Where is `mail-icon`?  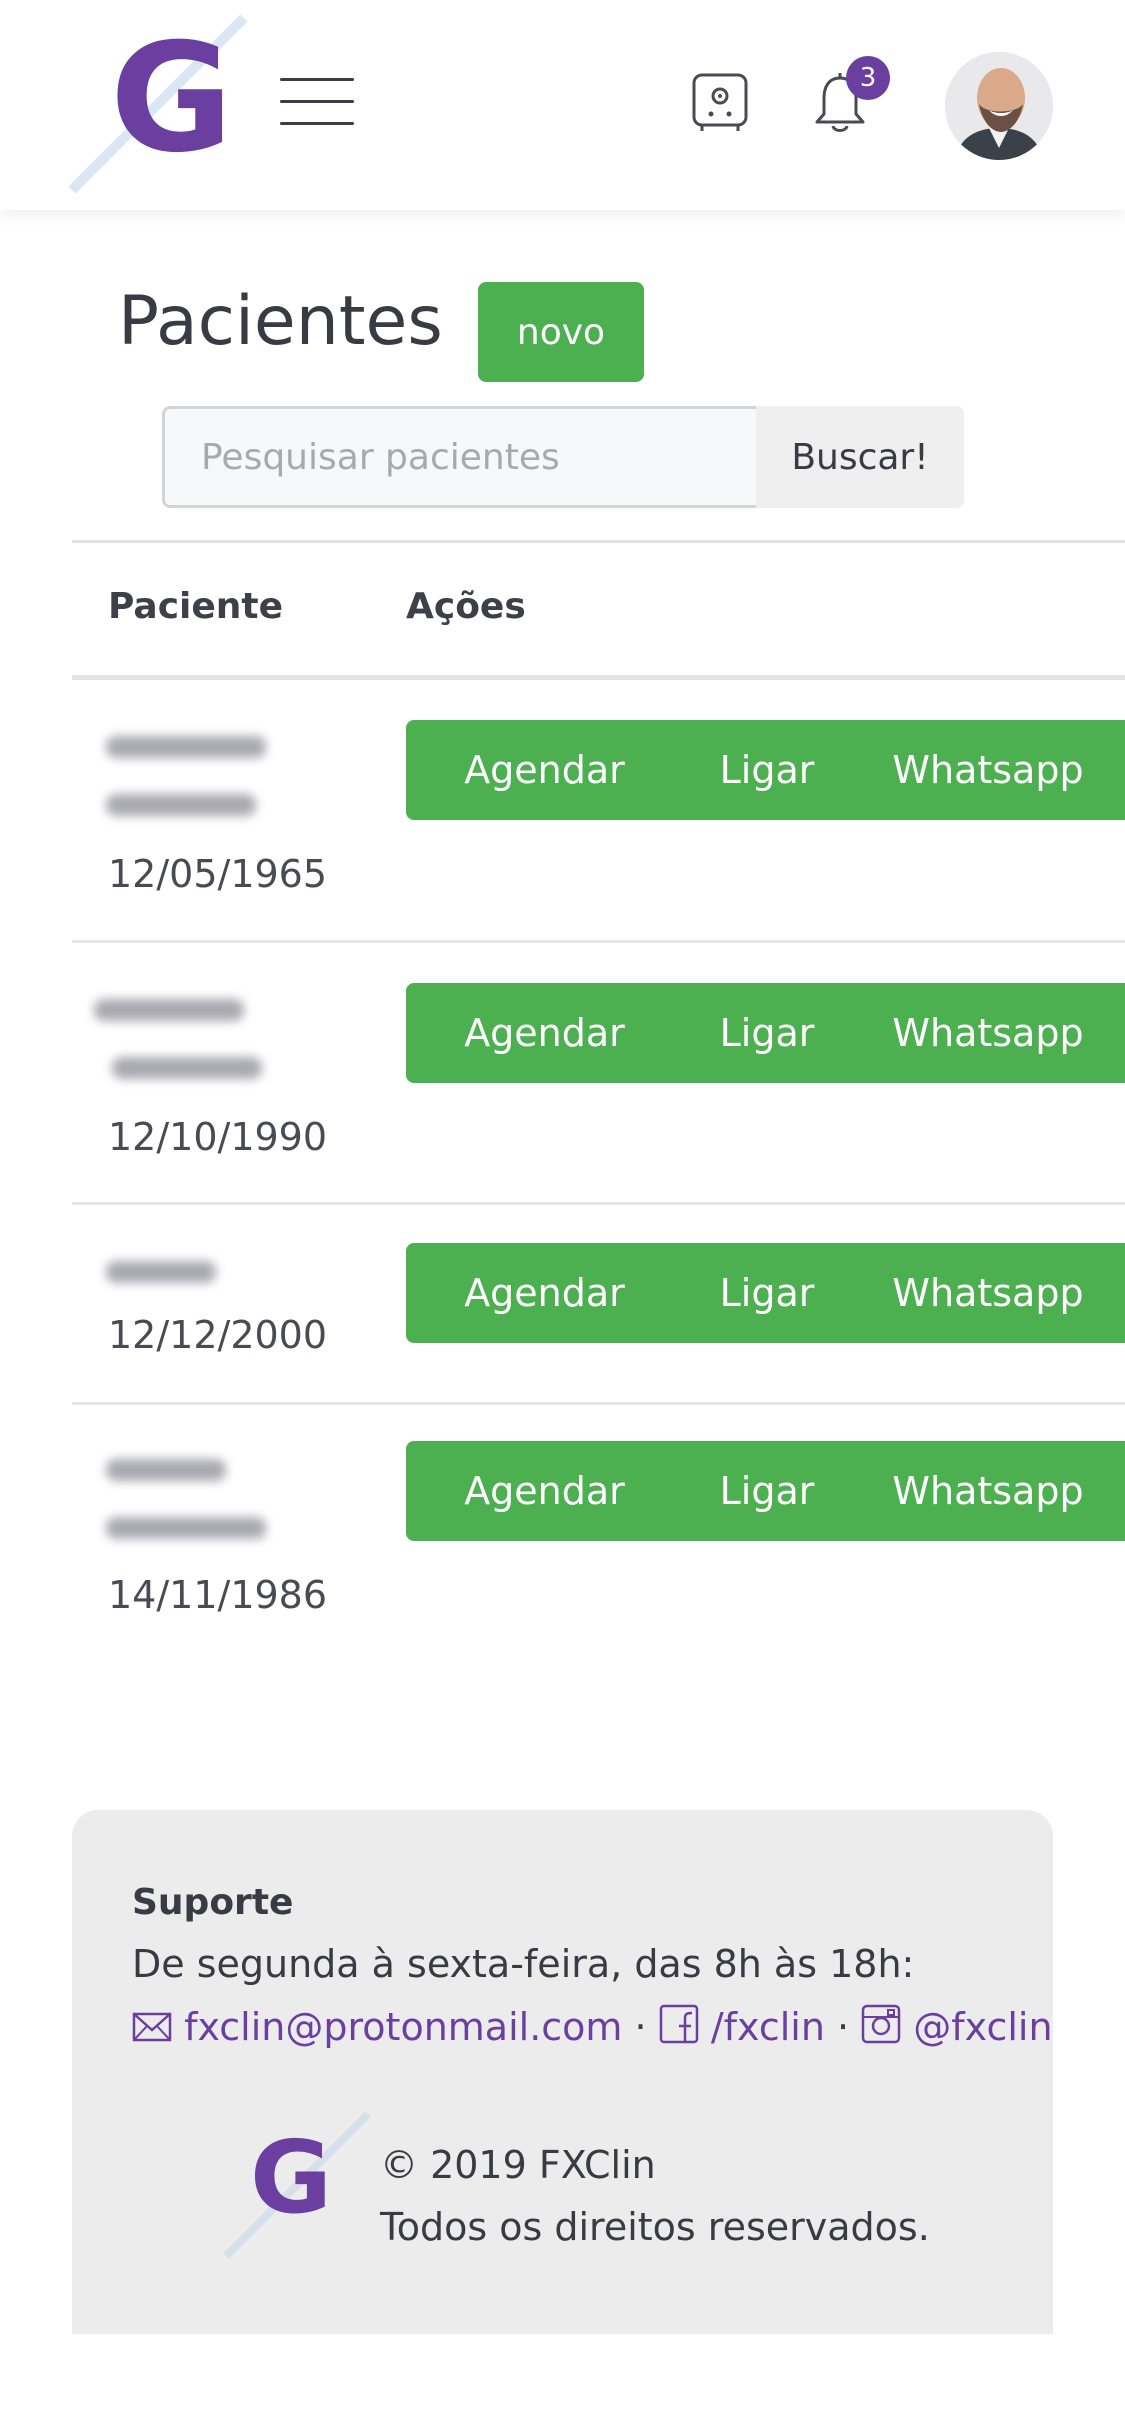 mail-icon is located at coordinates (158, 2027).